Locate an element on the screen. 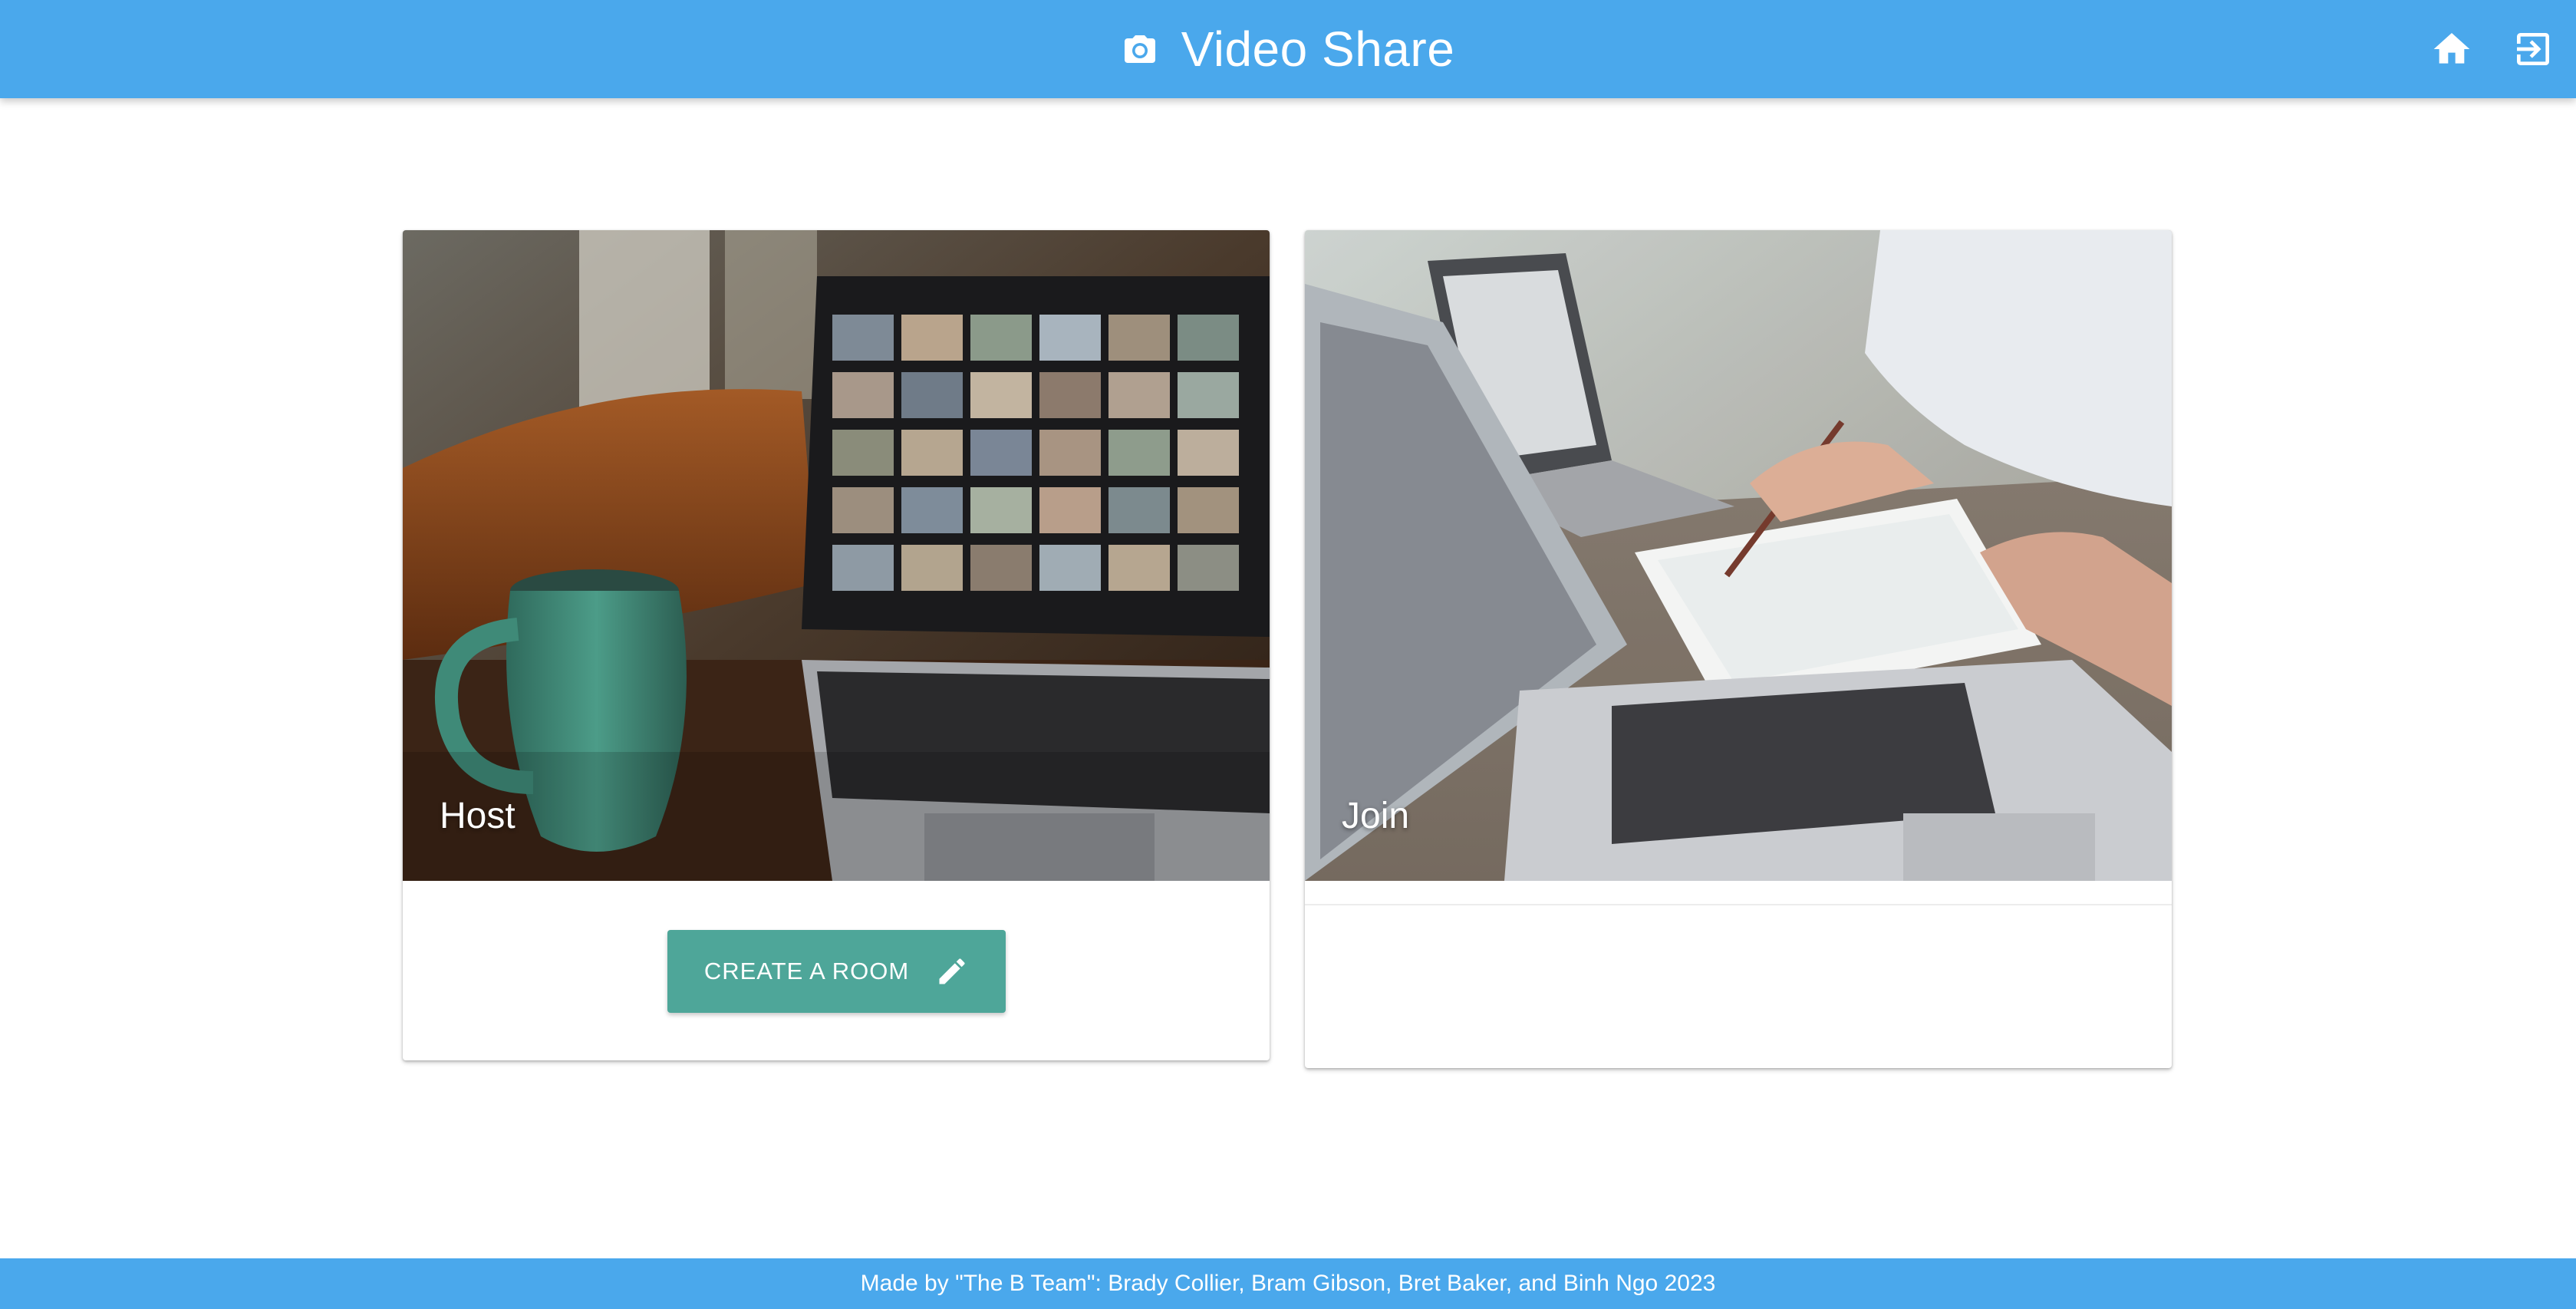 Image resolution: width=2576 pixels, height=1309 pixels. brand: Video Share is located at coordinates (1288, 49).